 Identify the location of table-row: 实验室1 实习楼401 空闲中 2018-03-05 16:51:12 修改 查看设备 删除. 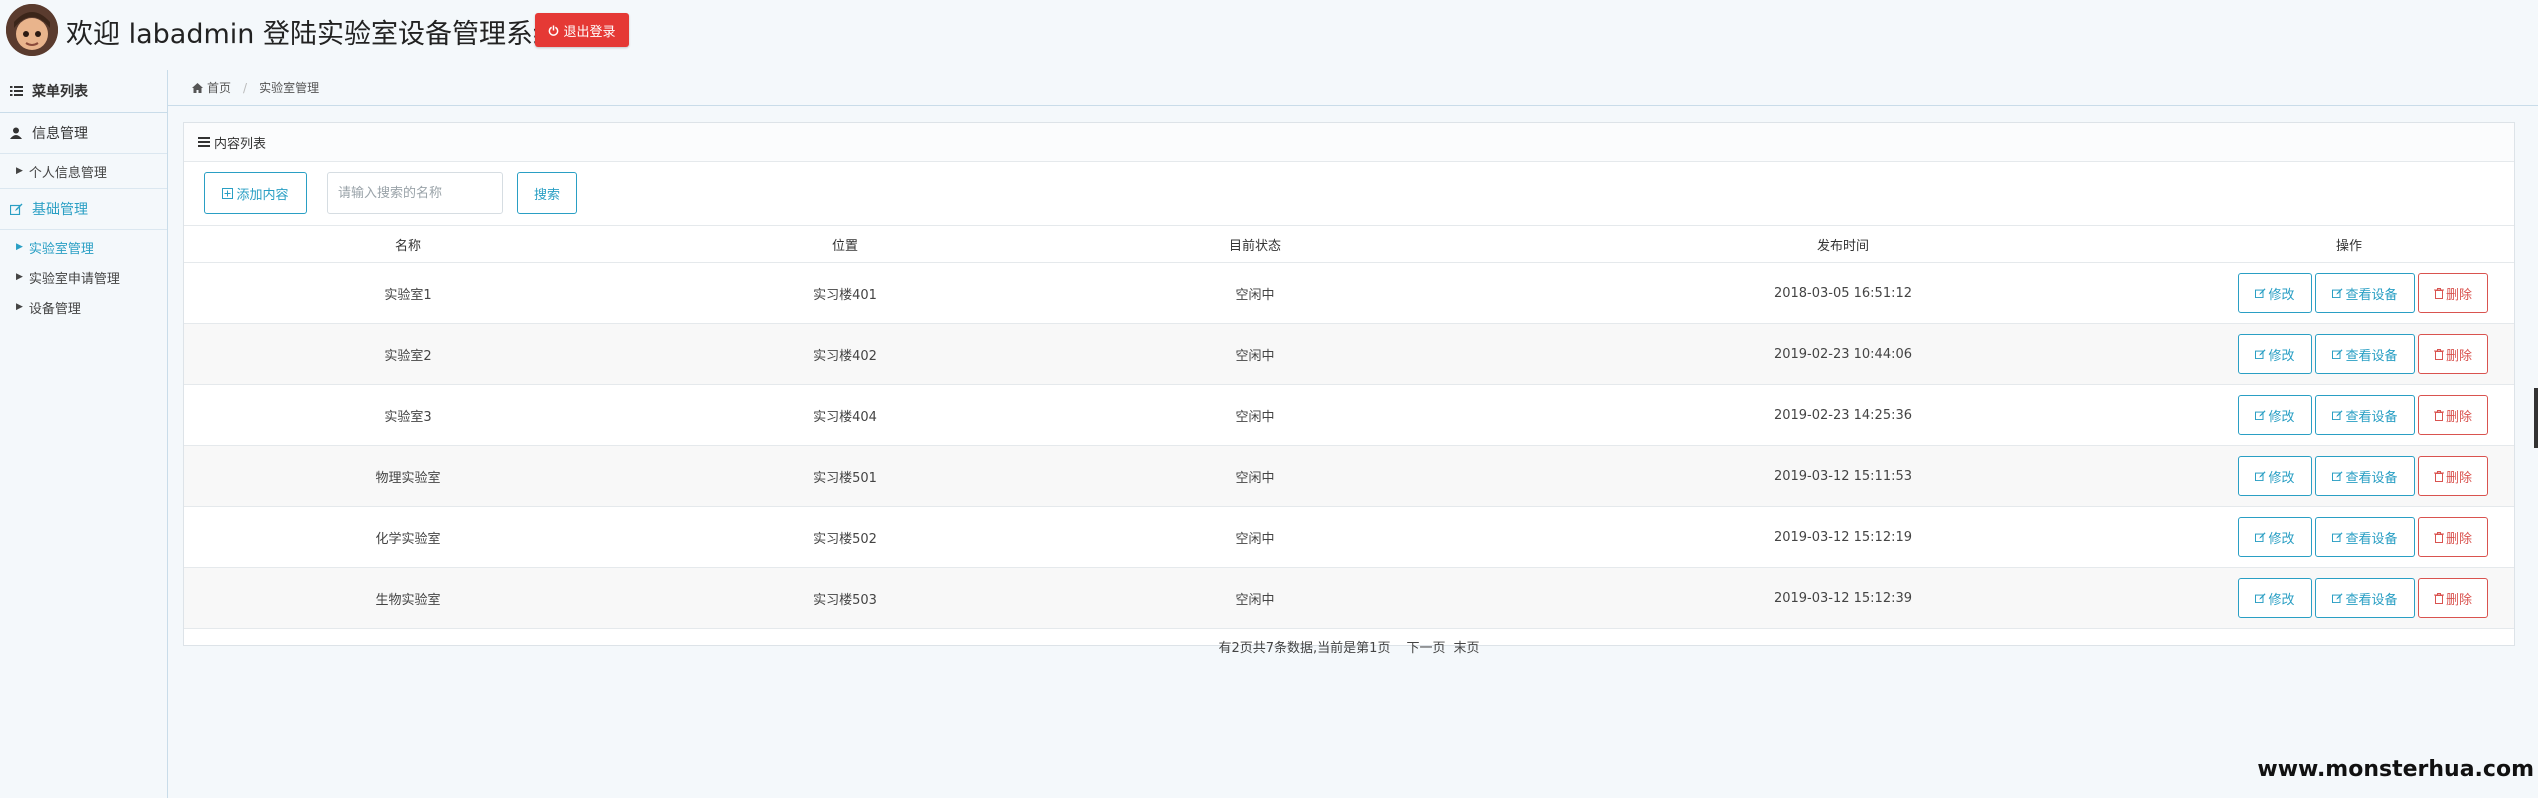
(1349, 293).